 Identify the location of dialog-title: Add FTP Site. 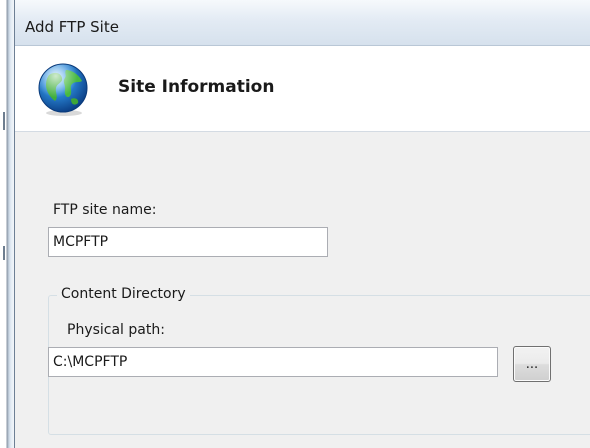
(72, 27).